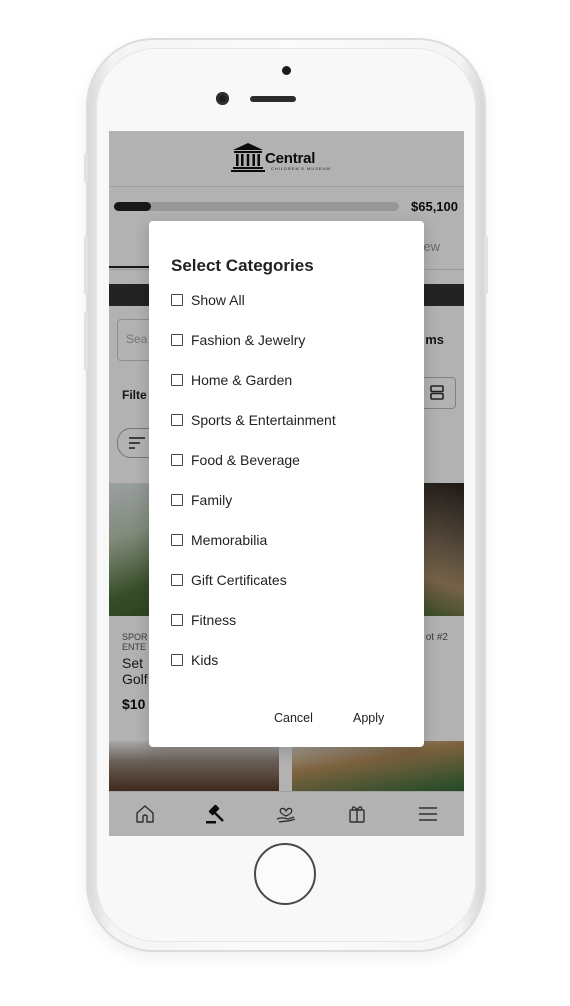  What do you see at coordinates (285, 874) in the screenshot?
I see `home-button` at bounding box center [285, 874].